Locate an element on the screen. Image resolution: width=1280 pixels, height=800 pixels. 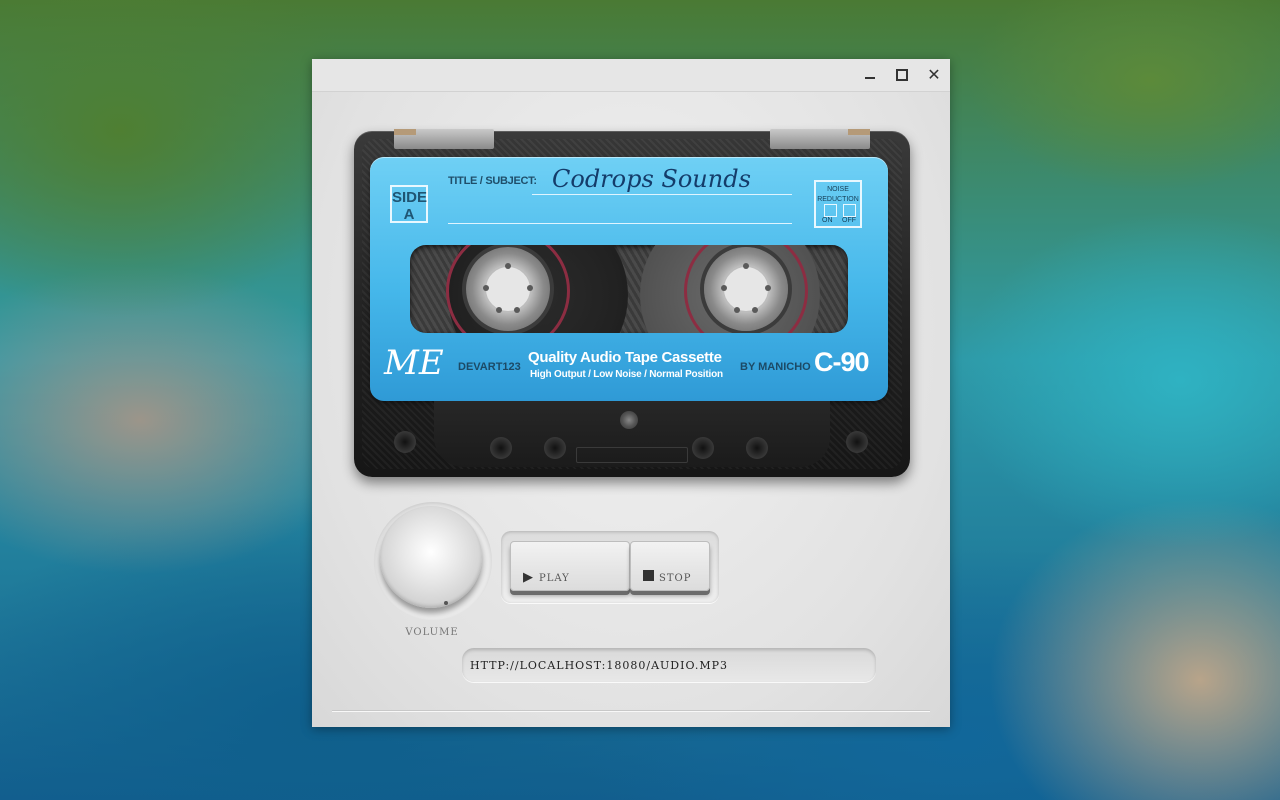
maximize-button is located at coordinates (902, 75).